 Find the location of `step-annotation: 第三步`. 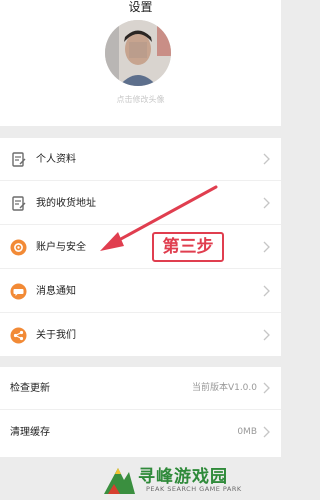

step-annotation: 第三步 is located at coordinates (188, 247).